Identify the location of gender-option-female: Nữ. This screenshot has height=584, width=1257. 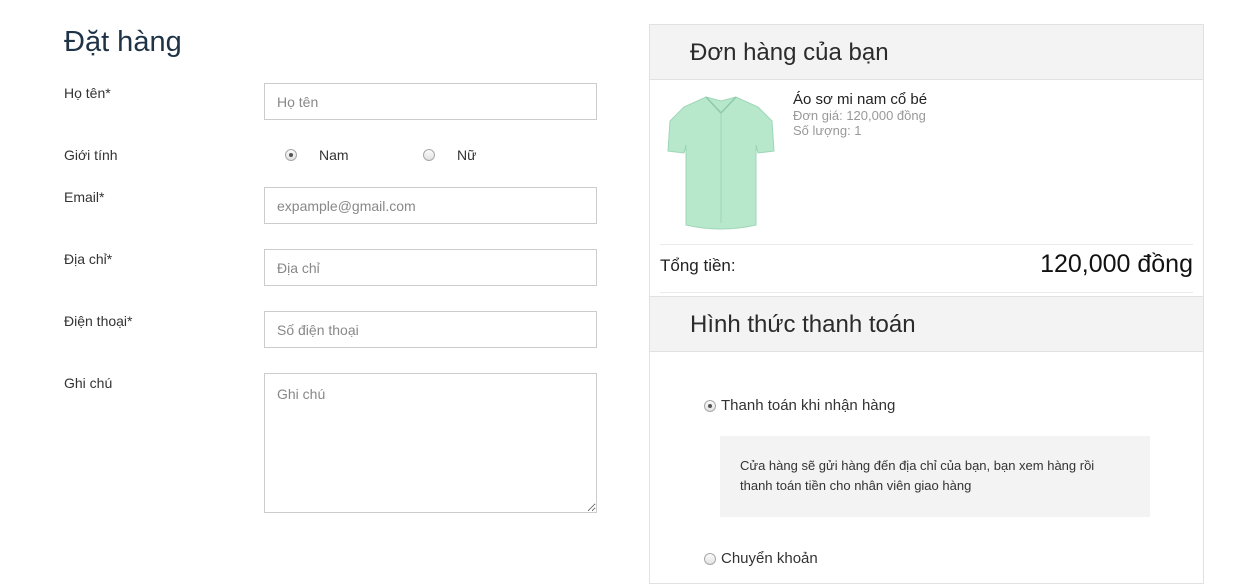
(449, 155).